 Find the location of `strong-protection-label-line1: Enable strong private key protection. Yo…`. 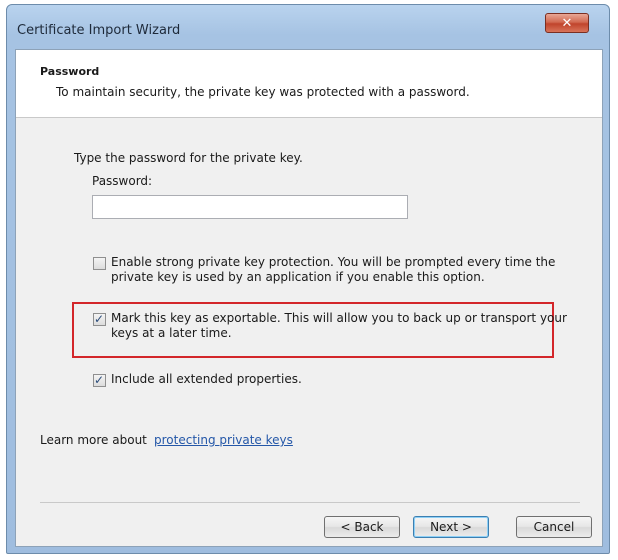

strong-protection-label-line1: Enable strong private key protection. Yo… is located at coordinates (333, 262).